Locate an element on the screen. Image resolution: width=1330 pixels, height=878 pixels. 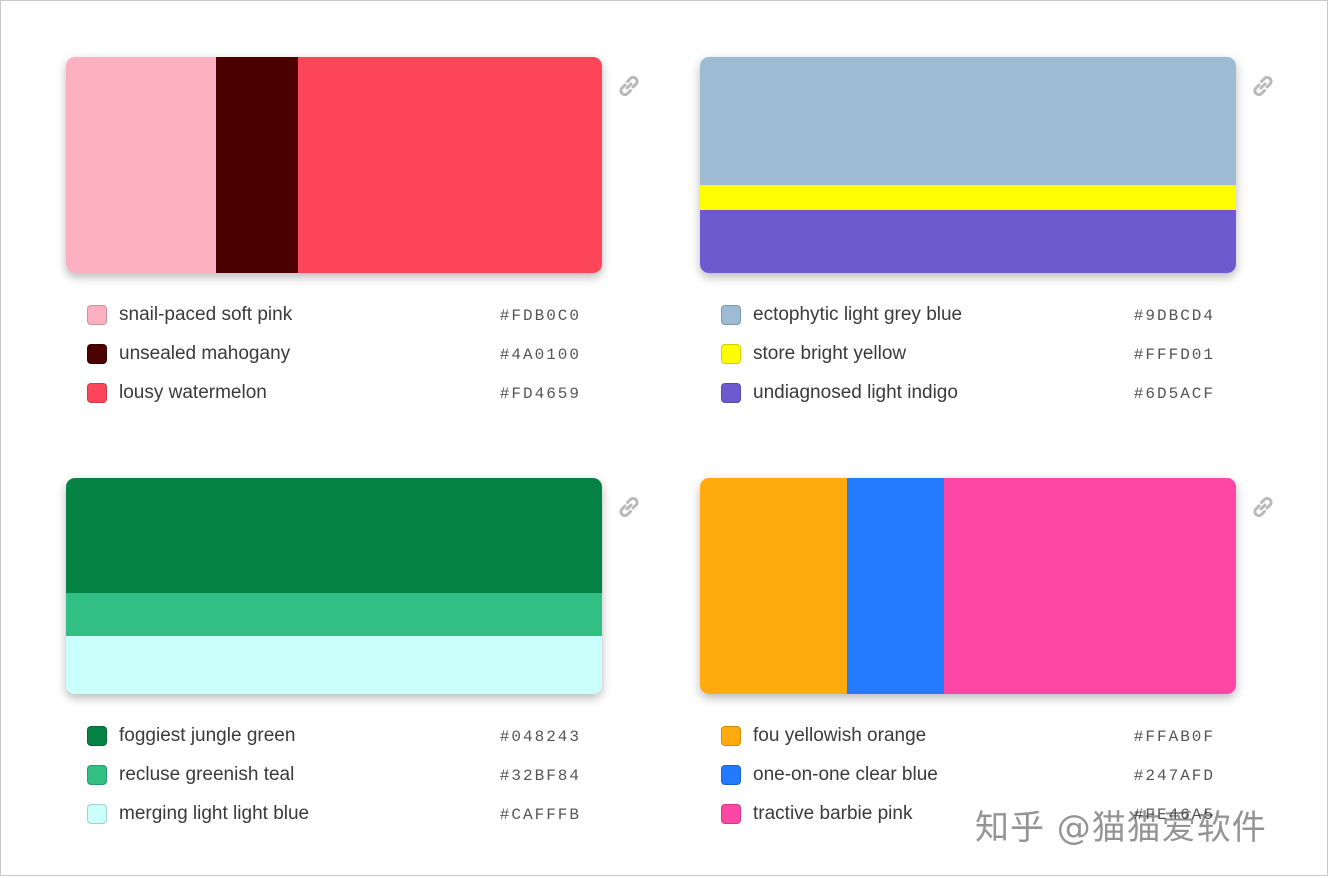
color-row: lousy watermelon #FD4659 is located at coordinates (334, 399).